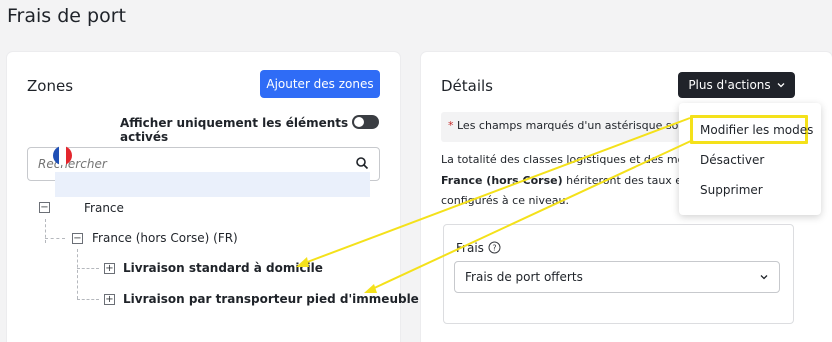 The image size is (832, 342). Describe the element at coordinates (362, 163) in the screenshot. I see `search-icon` at that location.